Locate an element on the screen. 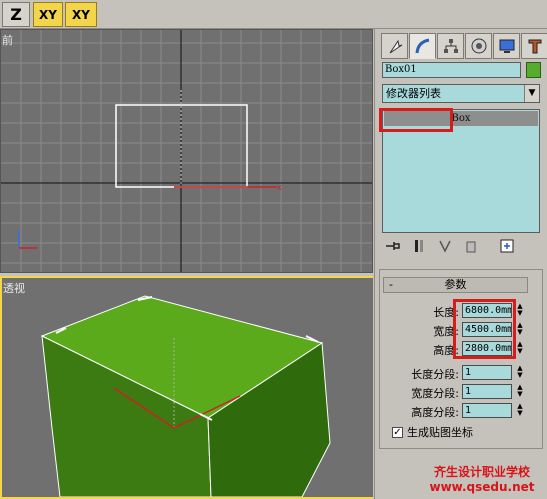 The height and width of the screenshot is (499, 547). create-tab is located at coordinates (394, 46).